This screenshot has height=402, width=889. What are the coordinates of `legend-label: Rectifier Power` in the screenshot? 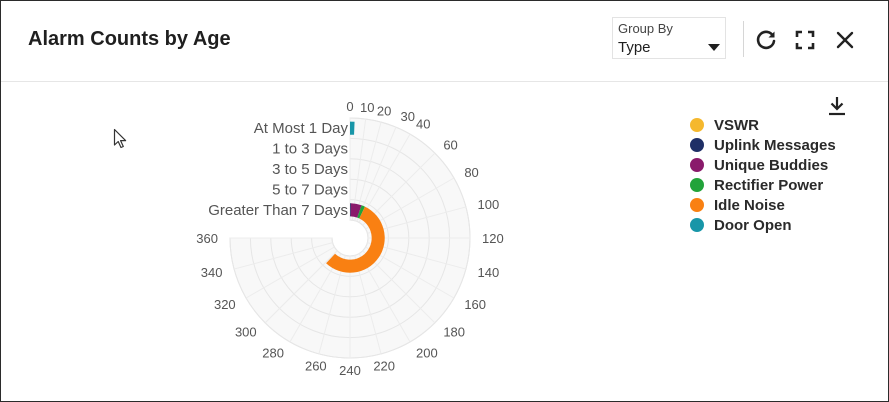 It's located at (769, 185).